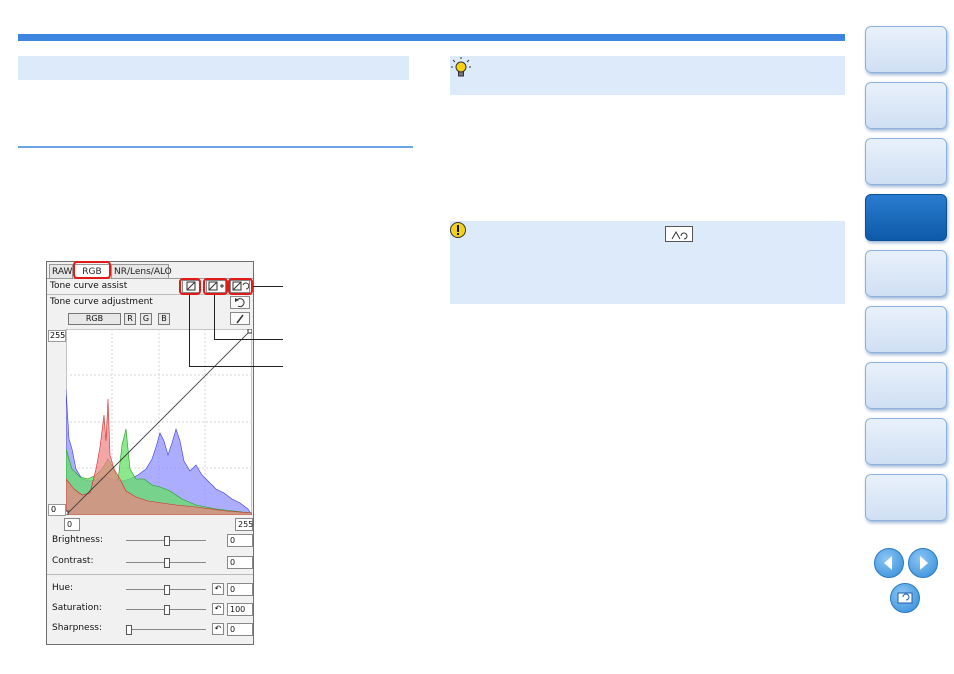 The width and height of the screenshot is (954, 674). What do you see at coordinates (431, 37) in the screenshot?
I see `top-accent-bar` at bounding box center [431, 37].